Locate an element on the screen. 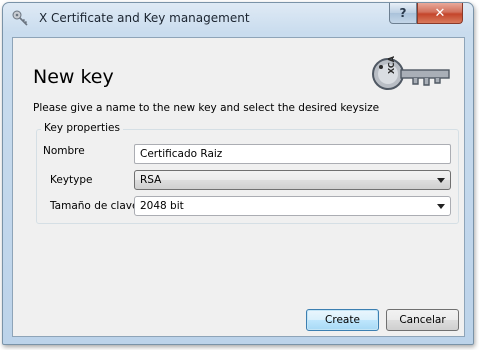 This screenshot has height=350, width=479. create-button: Create is located at coordinates (342, 320).